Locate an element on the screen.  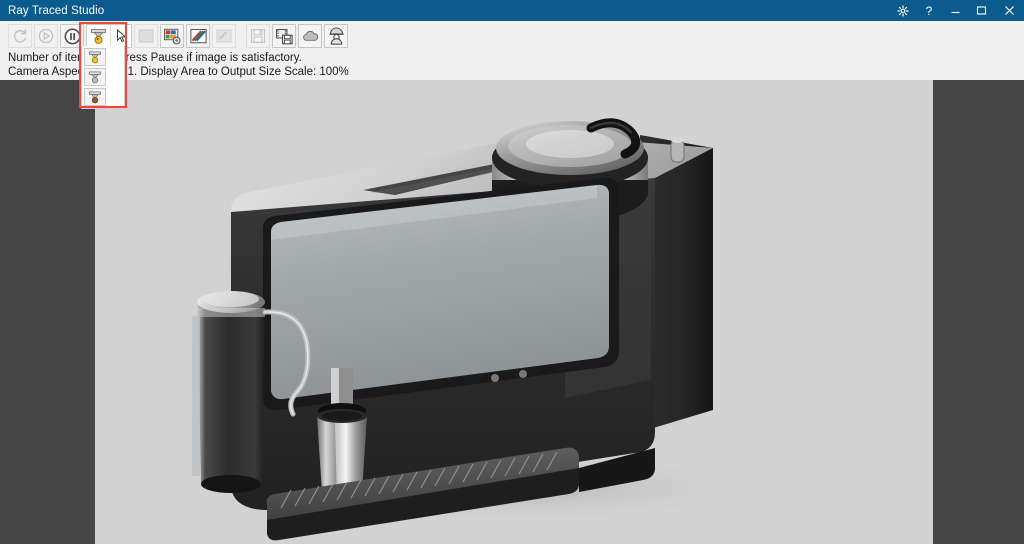
iterations-label: Number of itera is located at coordinates (48, 58).